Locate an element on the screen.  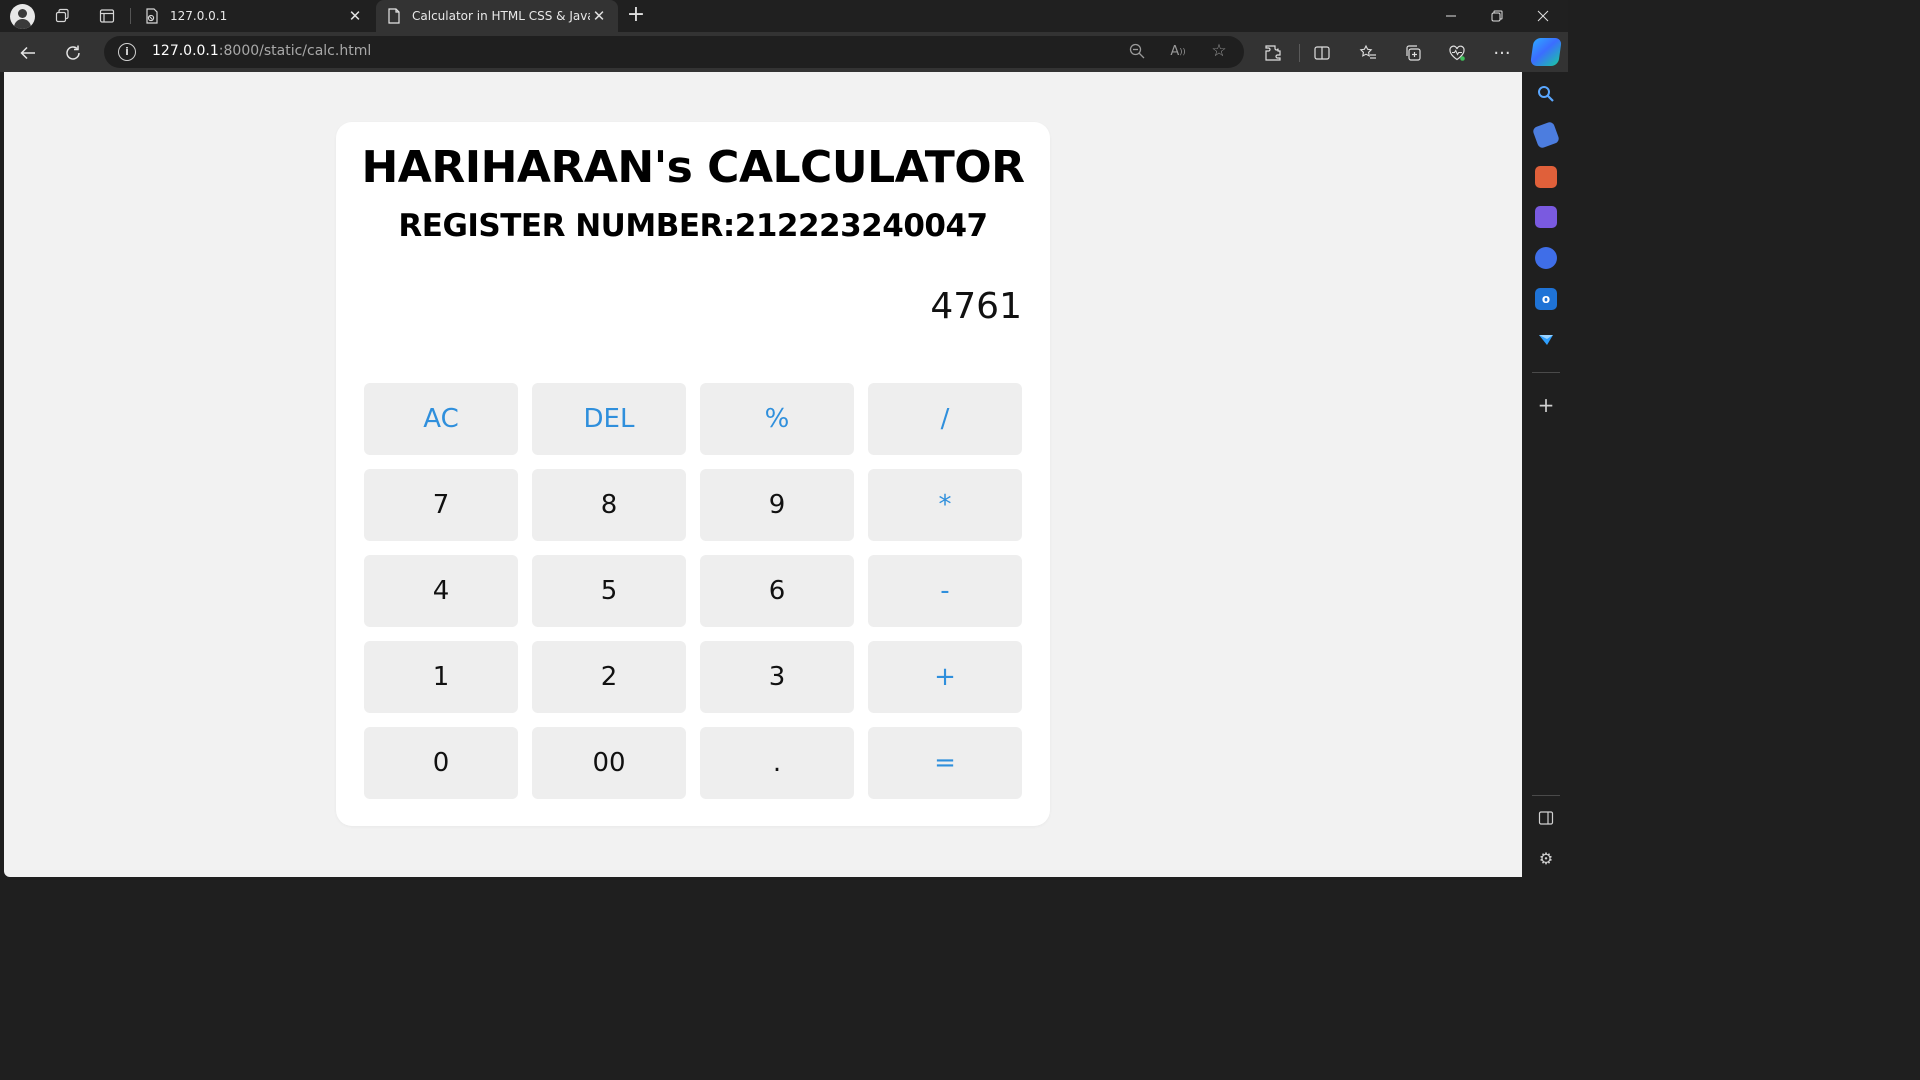
copilot-sidebar-icon is located at coordinates (1546, 258).